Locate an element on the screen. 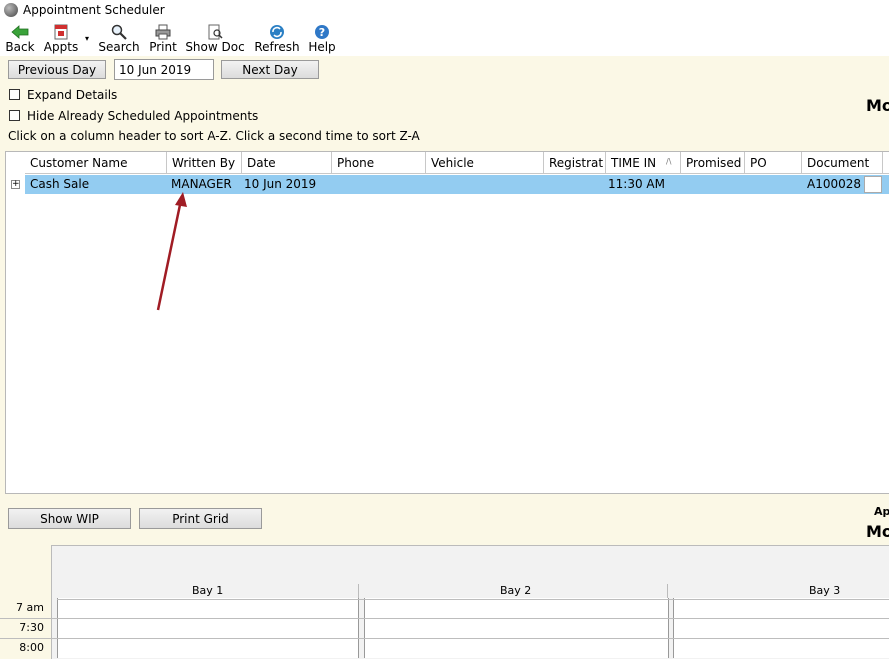 The height and width of the screenshot is (659, 889). column-header-extra is located at coordinates (886, 163).